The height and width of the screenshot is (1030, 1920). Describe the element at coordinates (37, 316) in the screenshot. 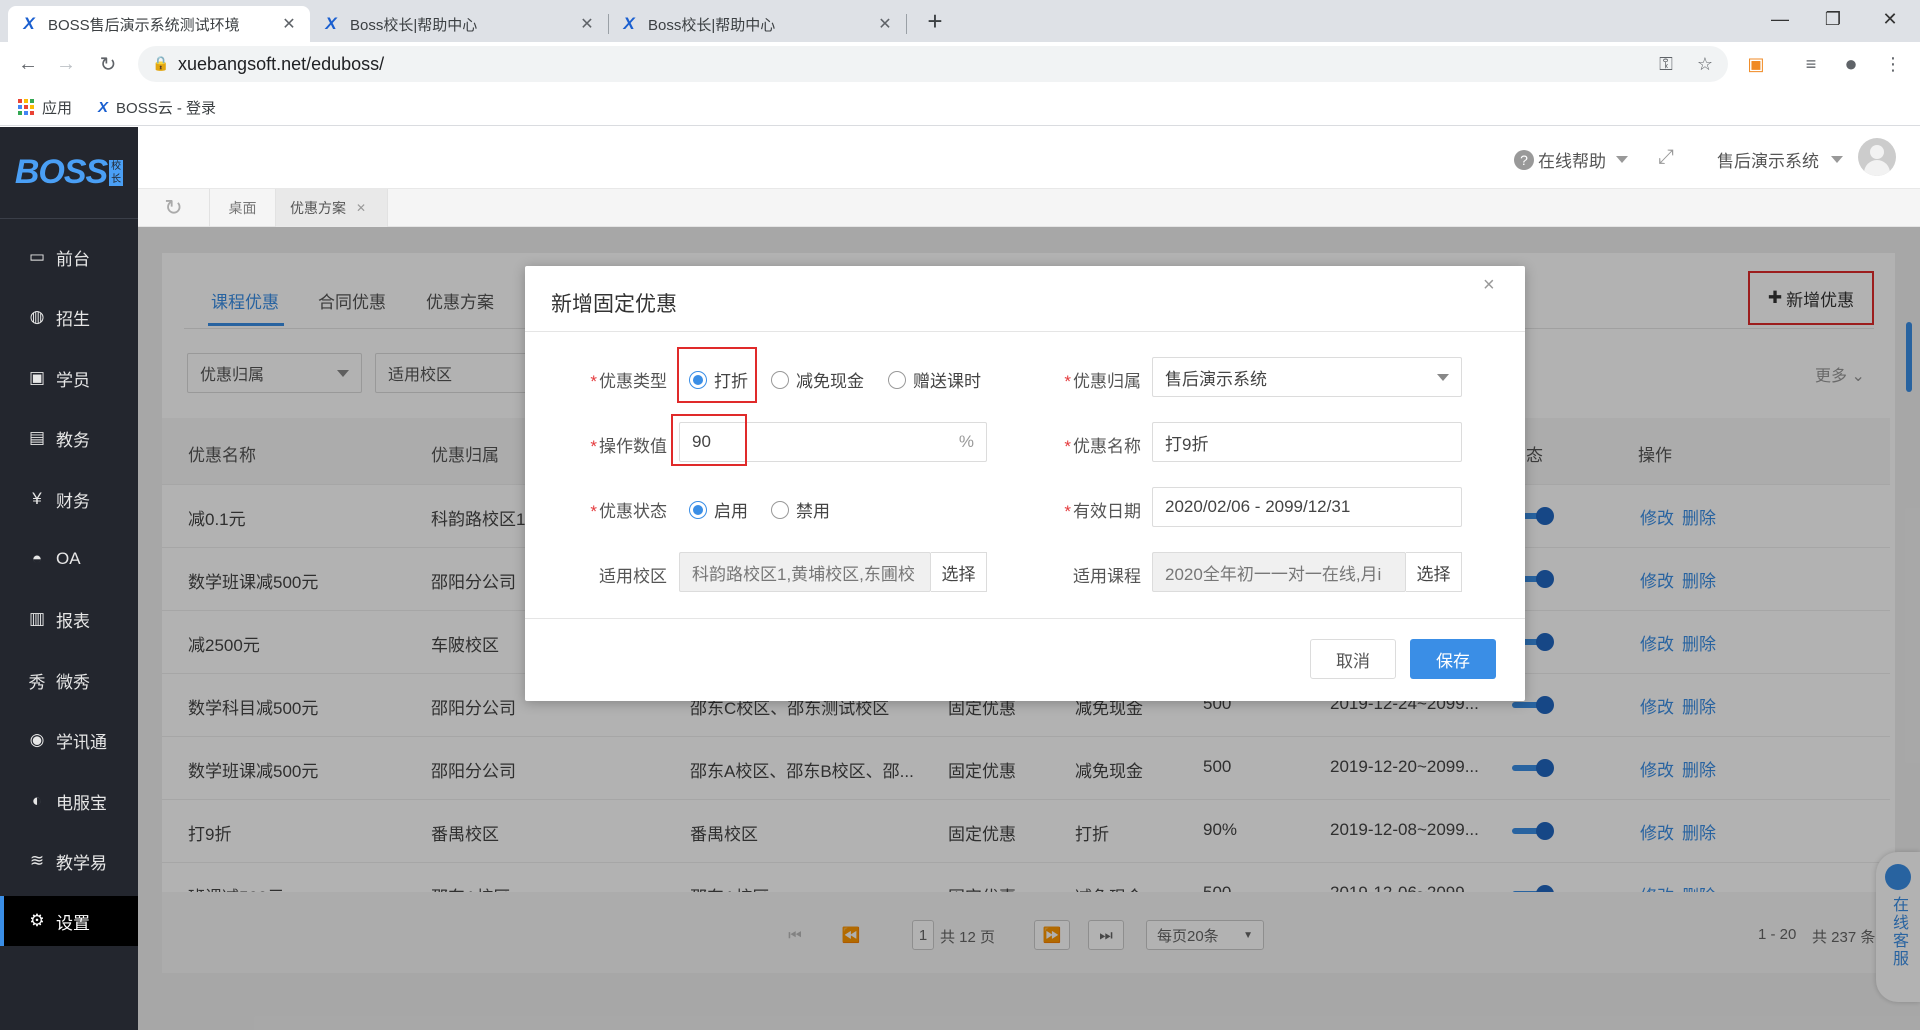

I see `user-add-icon: ◍` at that location.